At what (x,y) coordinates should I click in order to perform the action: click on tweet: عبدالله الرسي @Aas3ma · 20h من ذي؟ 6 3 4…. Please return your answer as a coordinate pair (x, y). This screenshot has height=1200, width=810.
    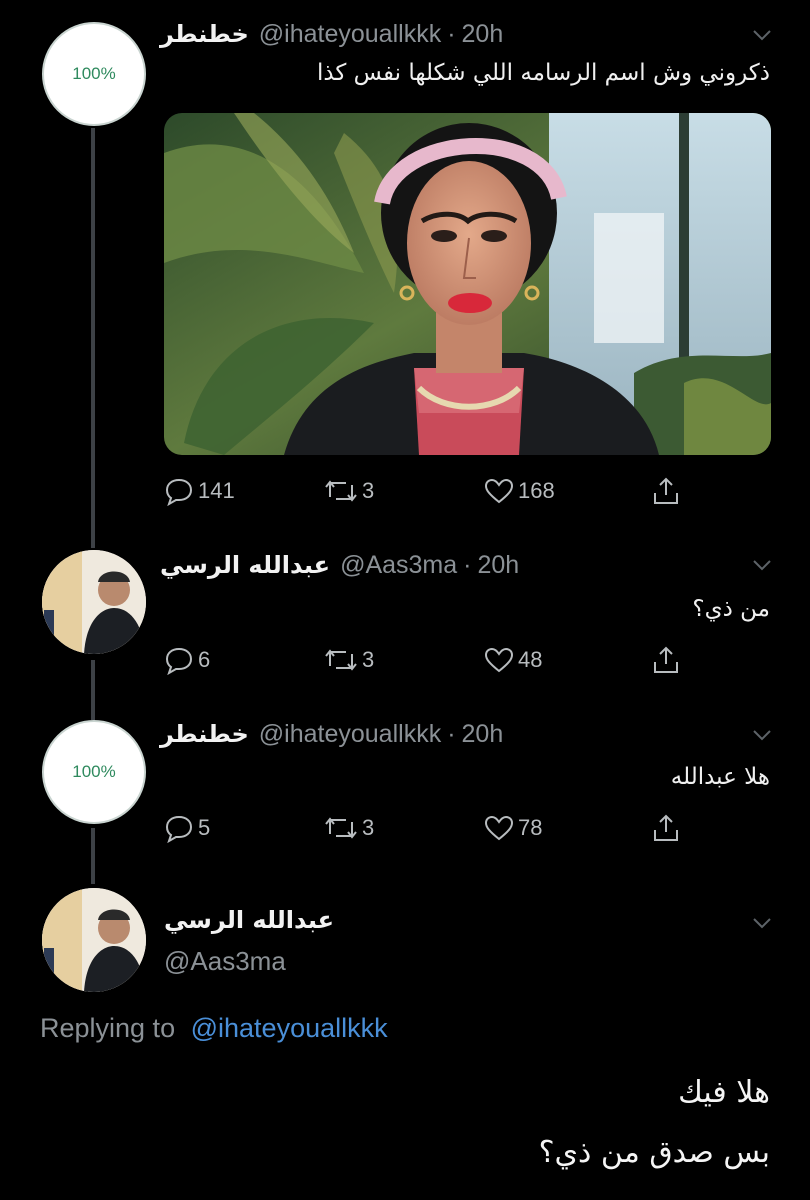
    Looking at the image, I should click on (405, 615).